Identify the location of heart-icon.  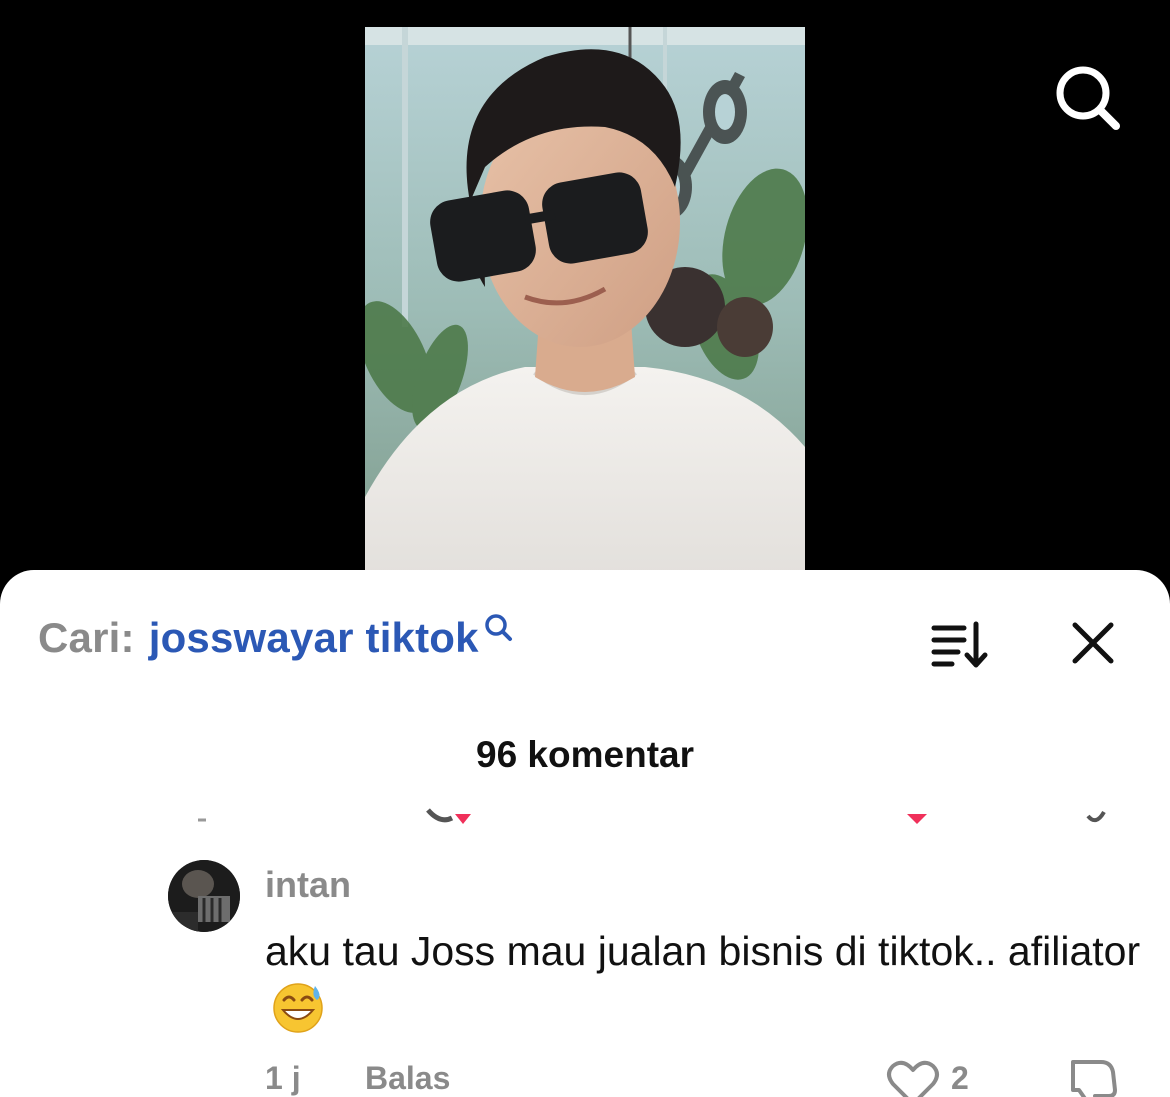
(913, 1078).